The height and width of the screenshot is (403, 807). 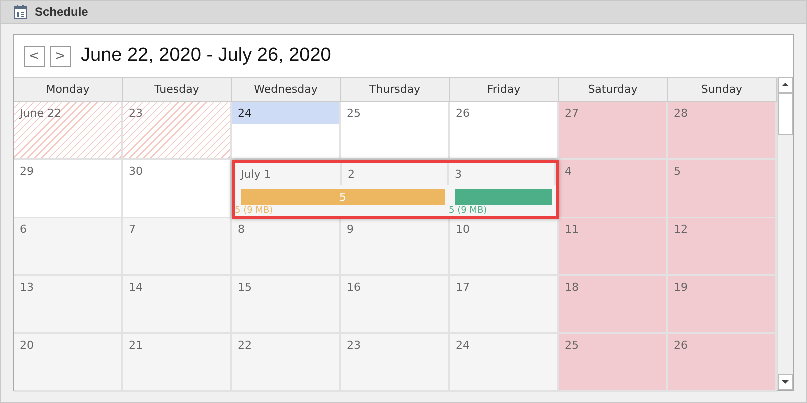 What do you see at coordinates (681, 230) in the screenshot?
I see `day-number: 12` at bounding box center [681, 230].